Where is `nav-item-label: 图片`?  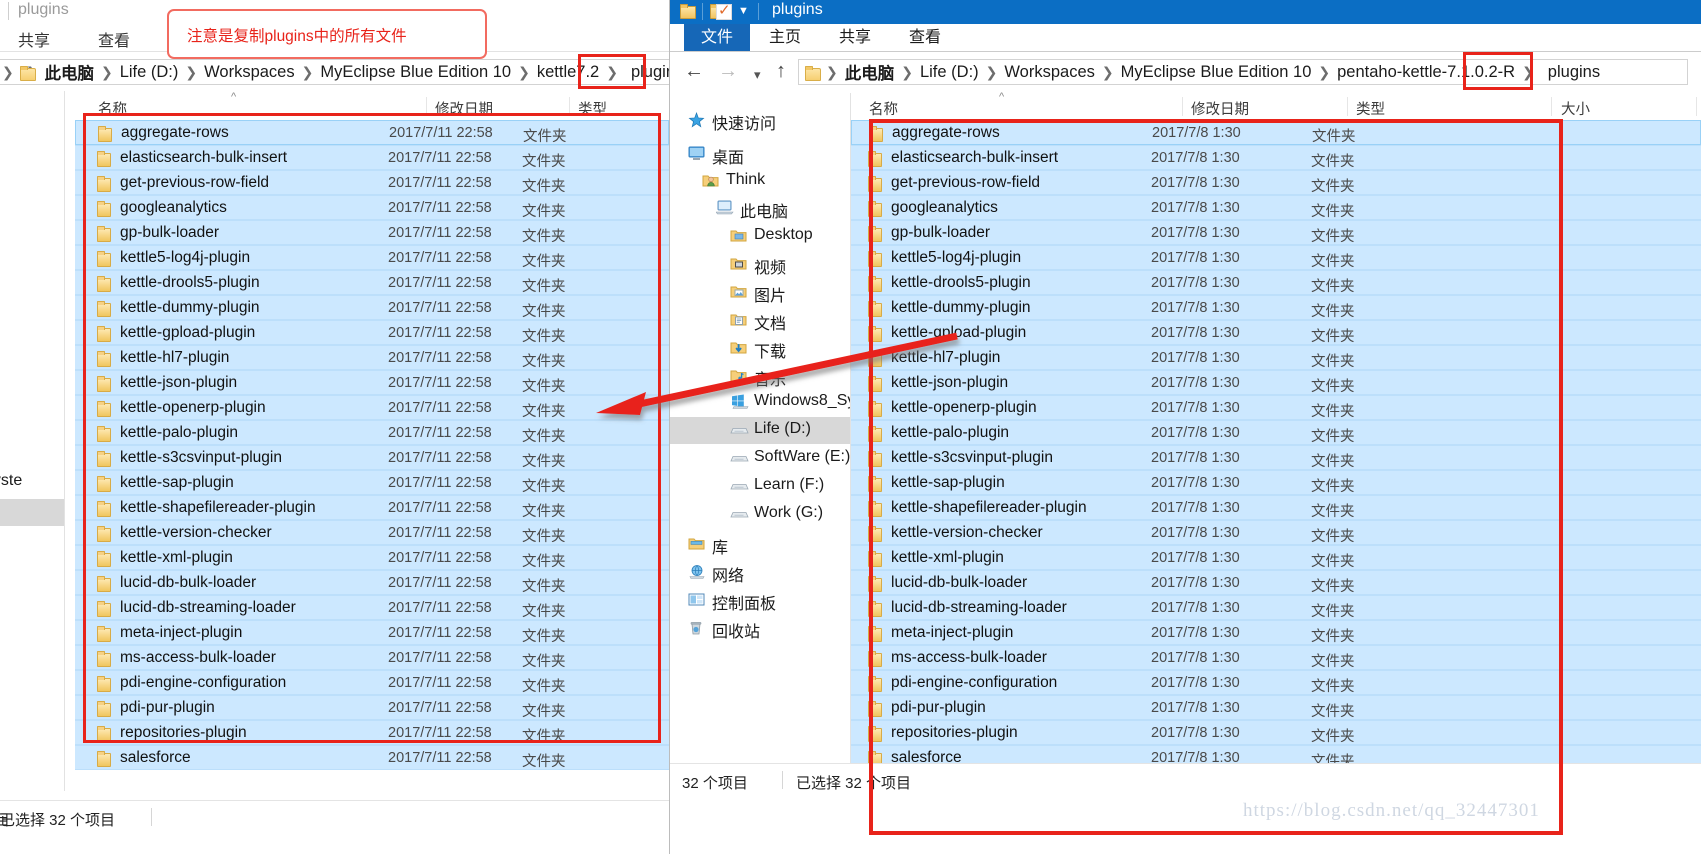
nav-item-label: 图片 is located at coordinates (770, 296).